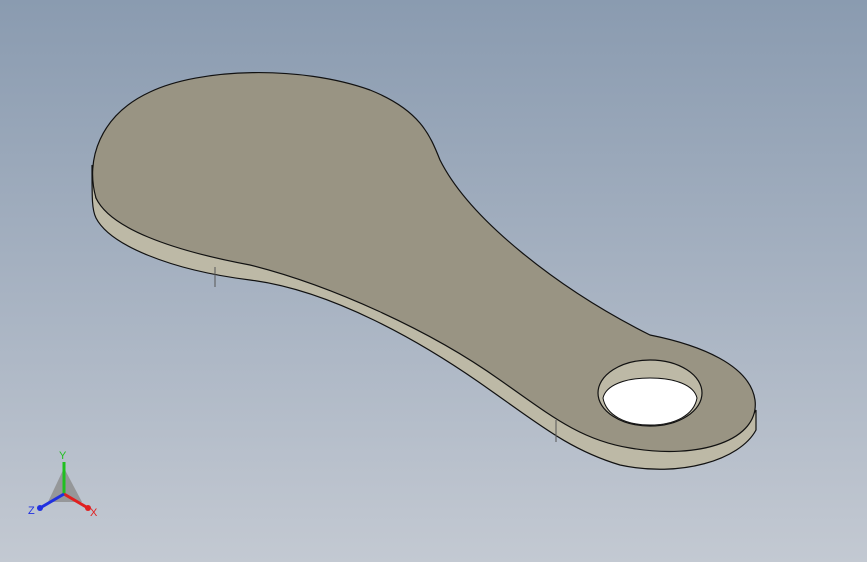  I want to click on triad-z-tip, so click(40, 508).